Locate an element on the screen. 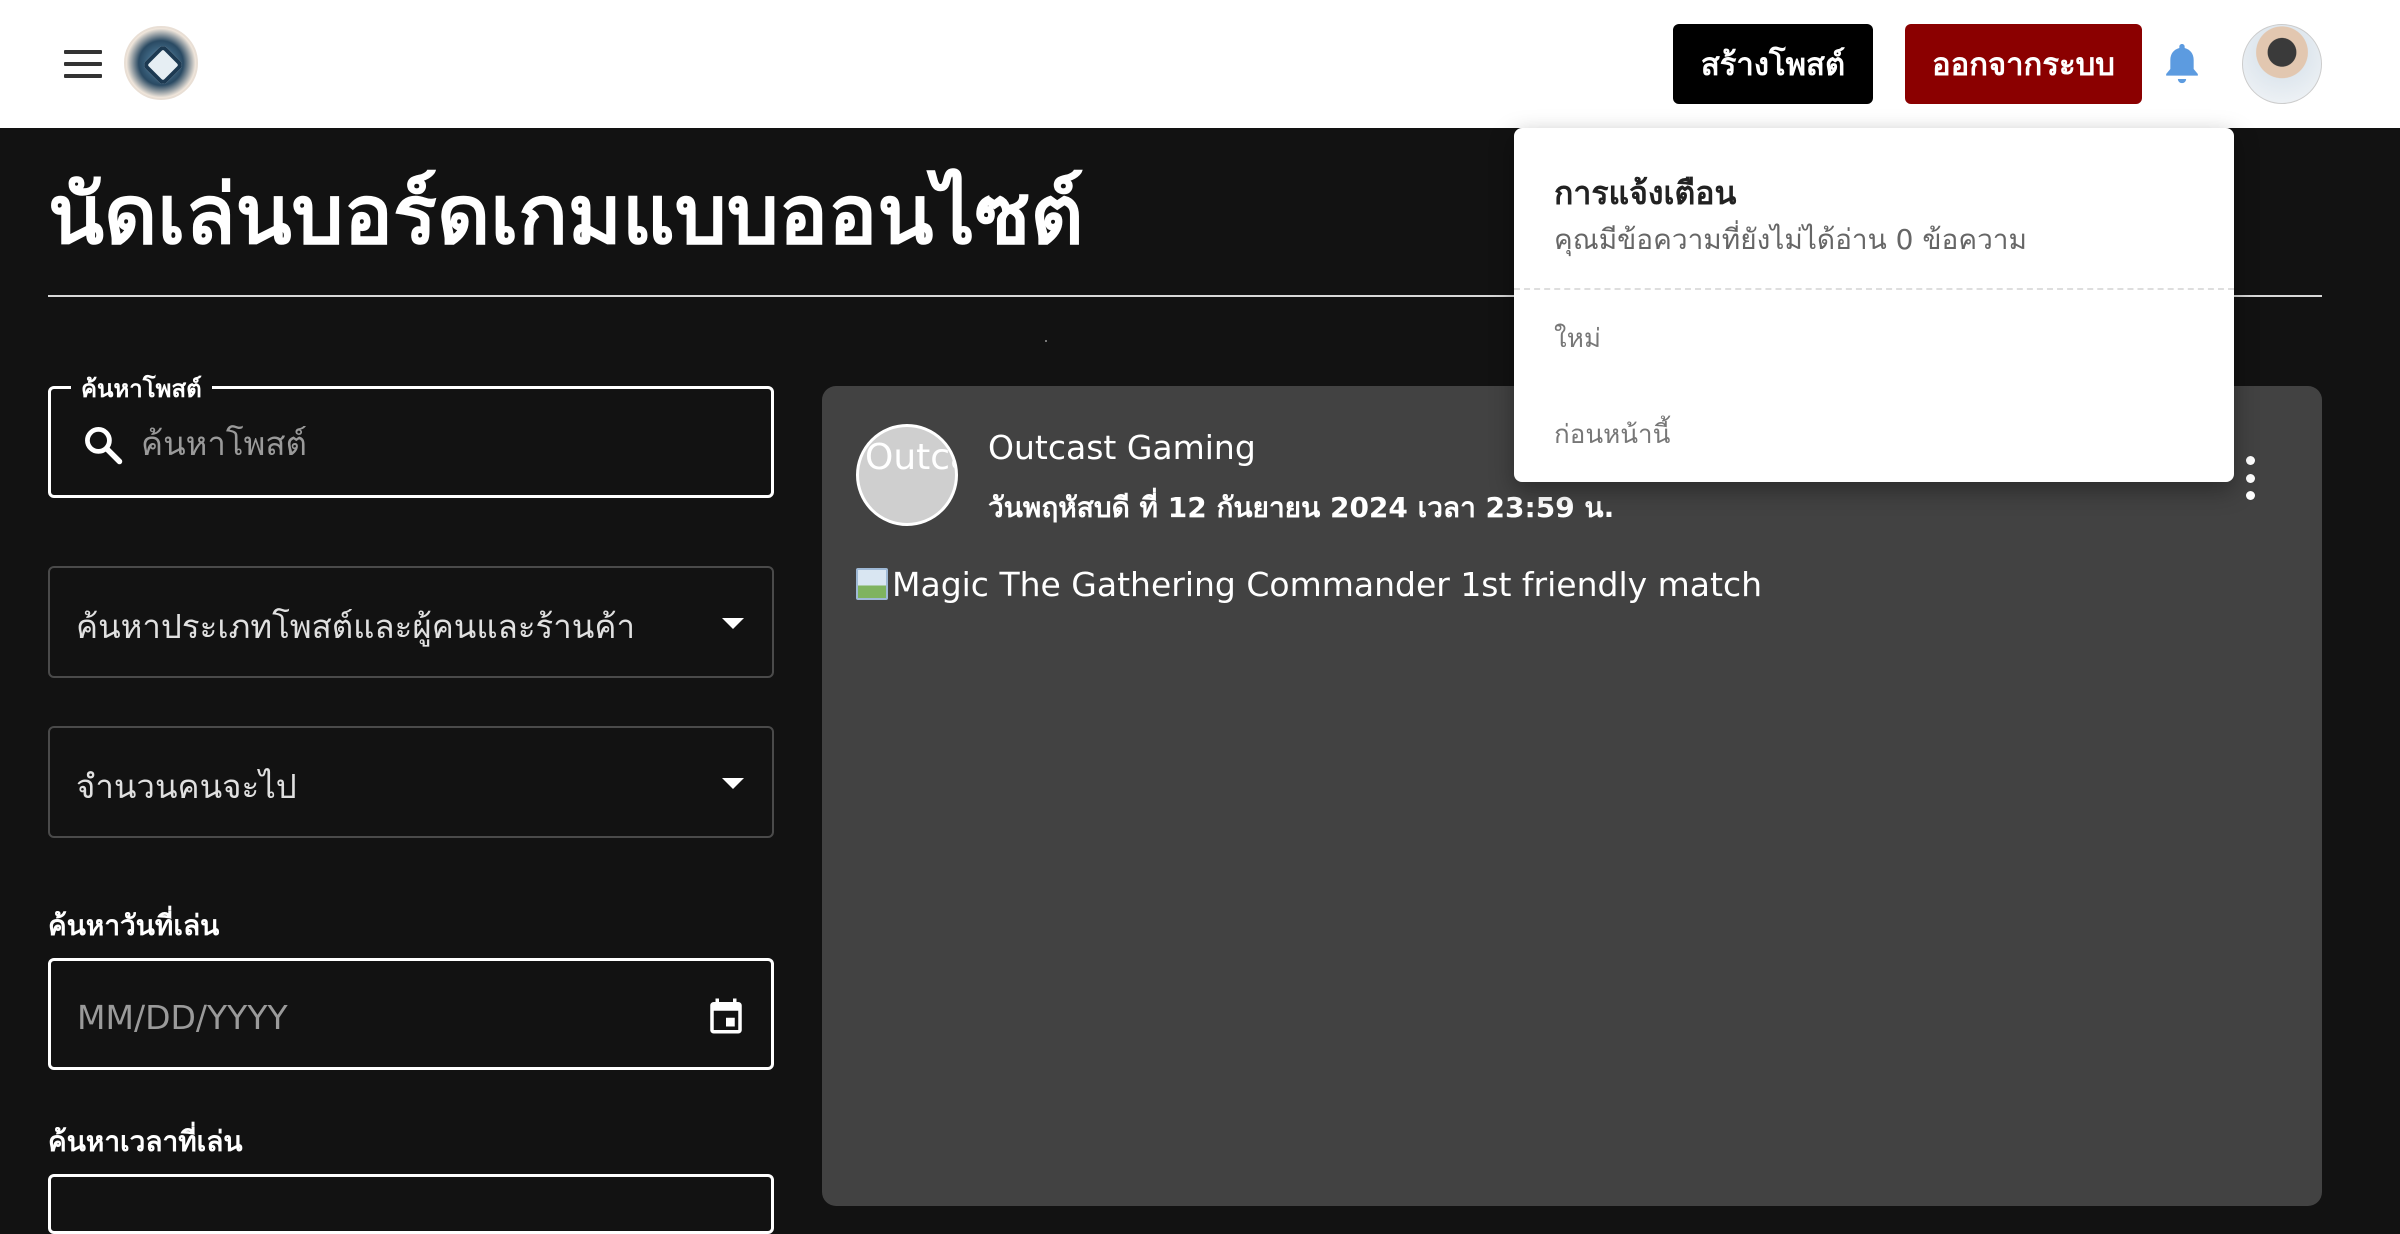  play-date-field is located at coordinates (411, 1014).